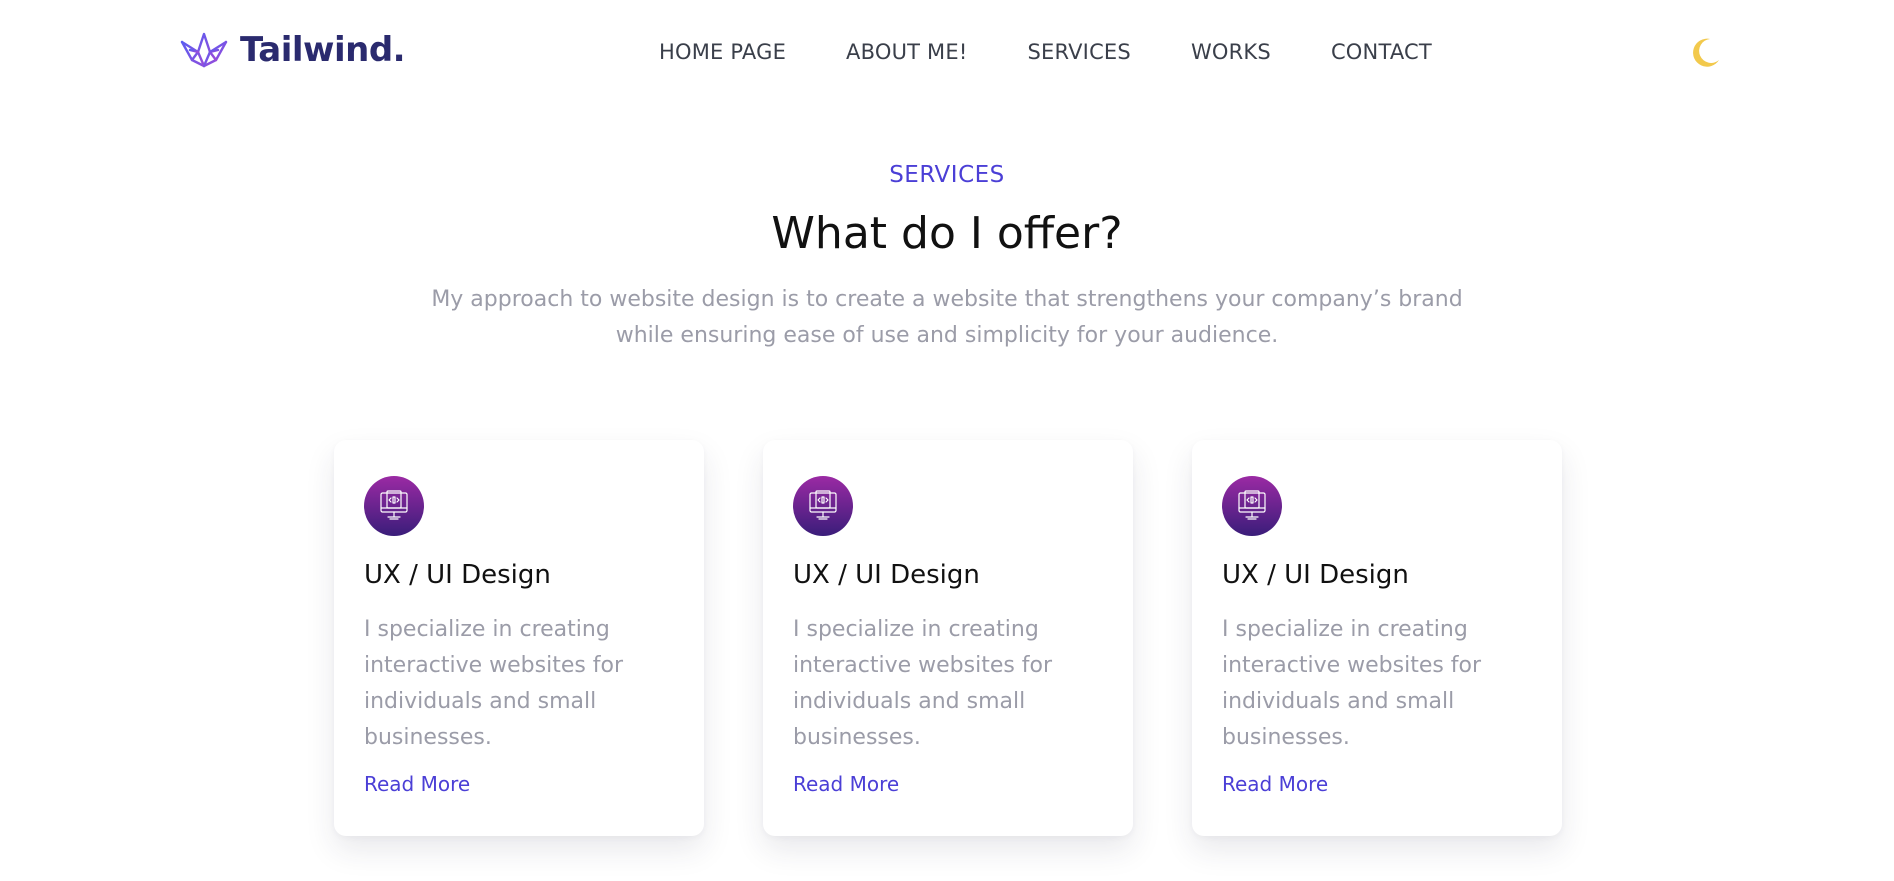  Describe the element at coordinates (947, 233) in the screenshot. I see `section-title: What do I offer?` at that location.